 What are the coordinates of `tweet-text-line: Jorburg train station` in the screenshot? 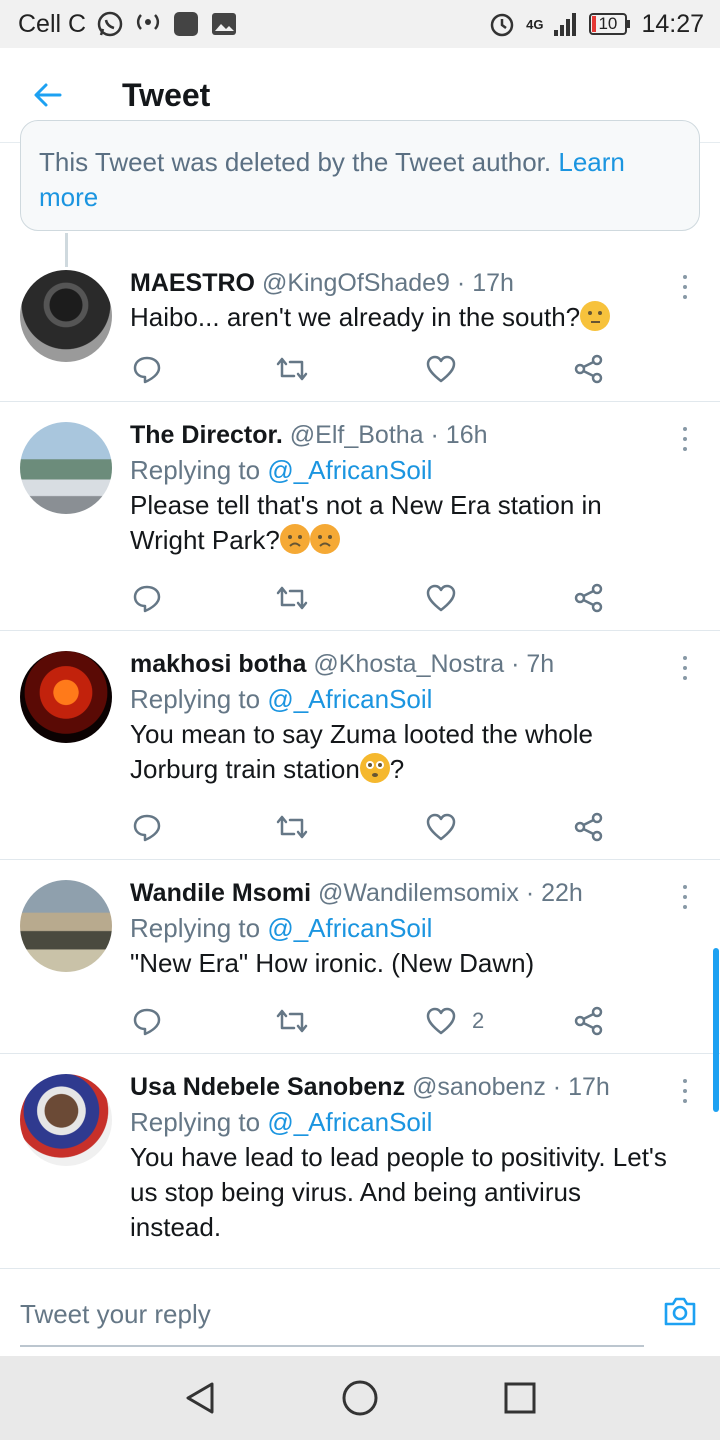 It's located at (245, 769).